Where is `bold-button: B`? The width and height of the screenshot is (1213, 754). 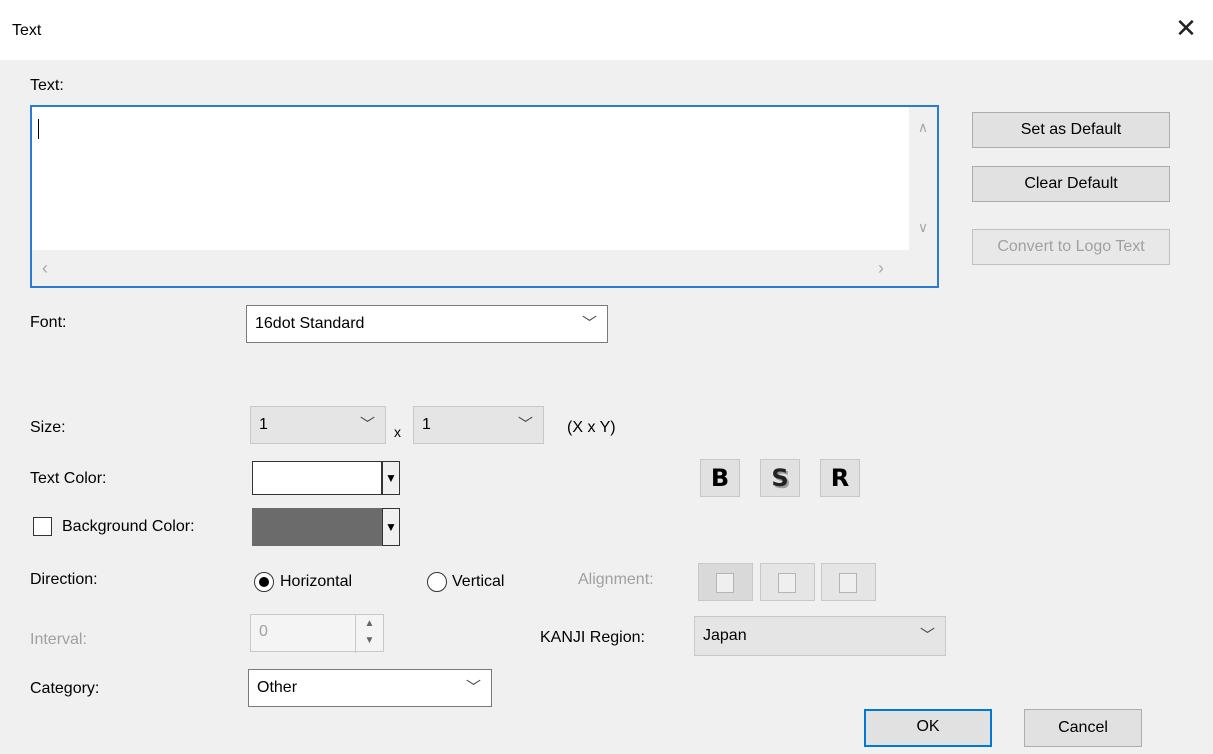
bold-button: B is located at coordinates (720, 478).